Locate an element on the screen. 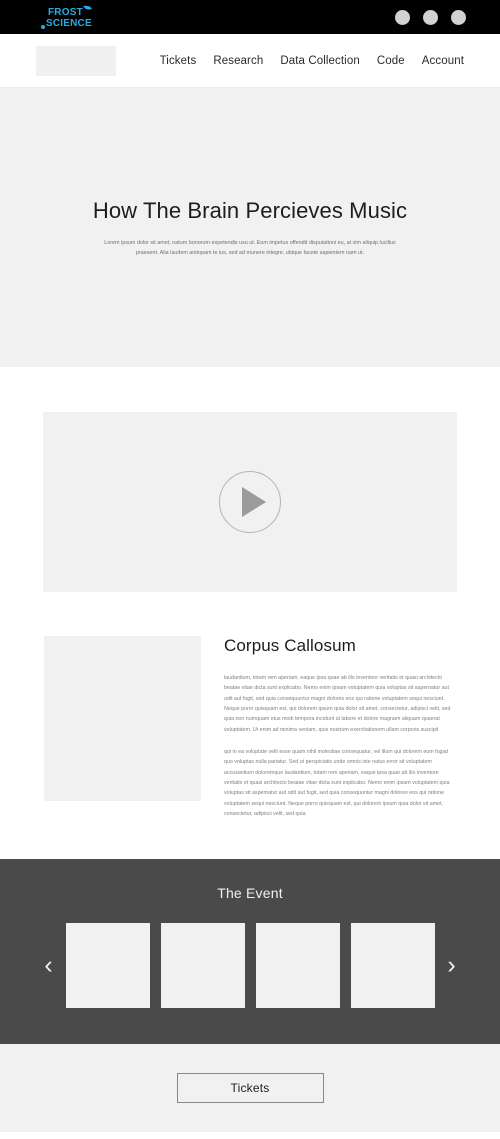 The height and width of the screenshot is (1139, 500). topbar-actions is located at coordinates (438, 17).